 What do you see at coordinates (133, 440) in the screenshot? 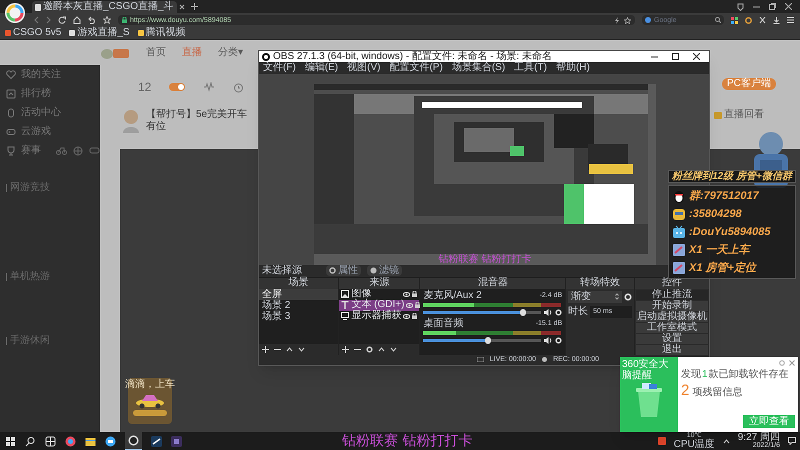
I see `obs-icon` at bounding box center [133, 440].